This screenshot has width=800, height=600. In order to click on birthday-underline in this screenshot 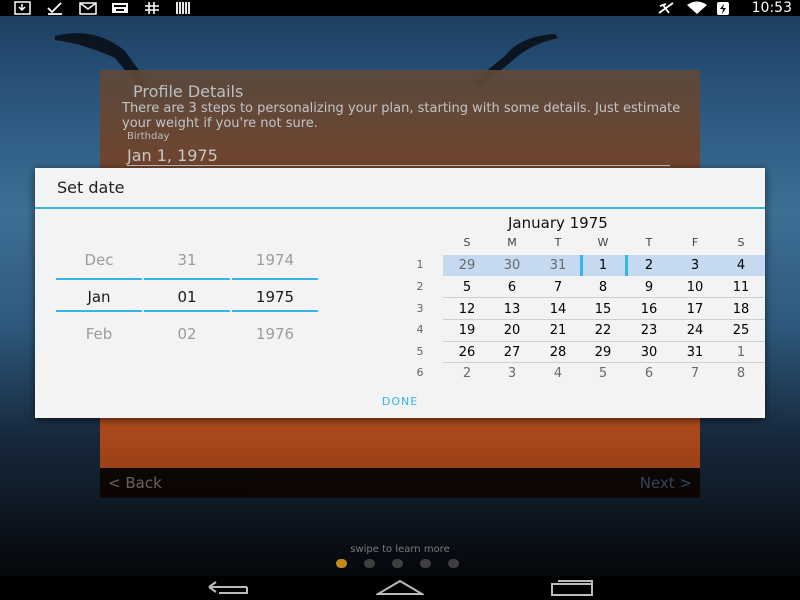, I will do `click(398, 165)`.